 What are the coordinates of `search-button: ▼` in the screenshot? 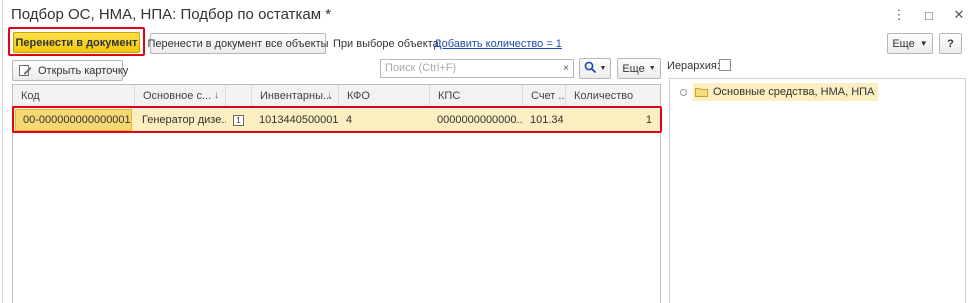 It's located at (595, 68).